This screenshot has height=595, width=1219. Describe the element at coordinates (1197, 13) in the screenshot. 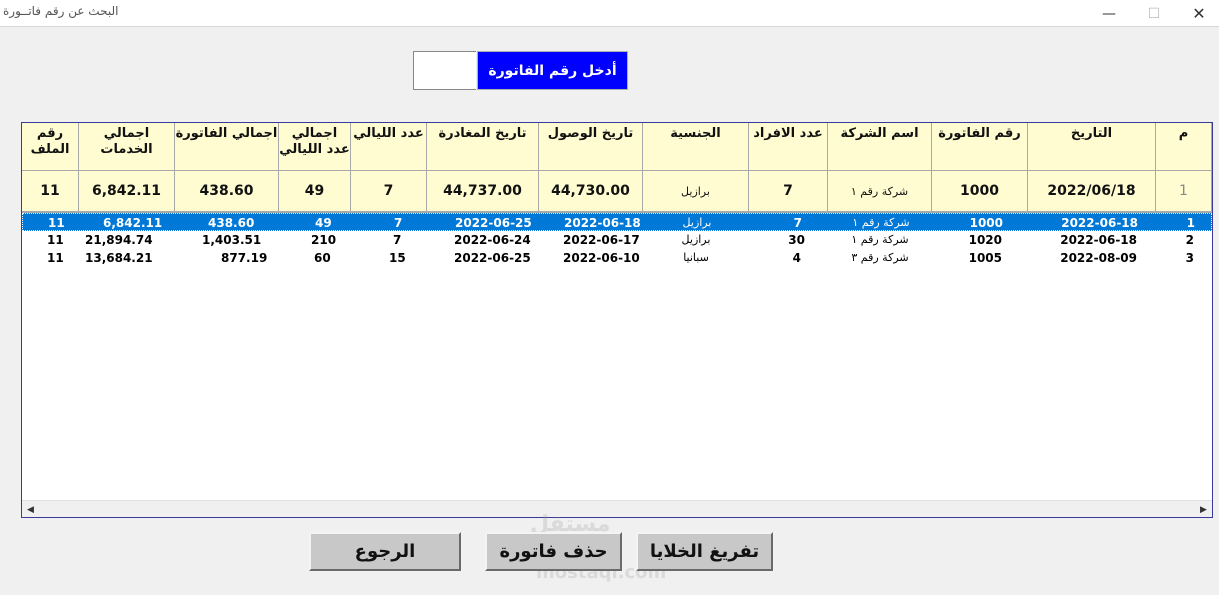

I see `close-button: ✕` at that location.